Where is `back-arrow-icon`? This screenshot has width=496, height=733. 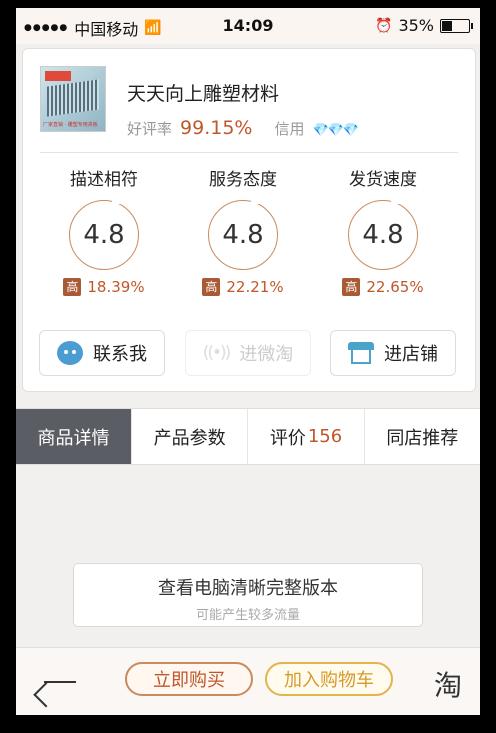 back-arrow-icon is located at coordinates (57, 688).